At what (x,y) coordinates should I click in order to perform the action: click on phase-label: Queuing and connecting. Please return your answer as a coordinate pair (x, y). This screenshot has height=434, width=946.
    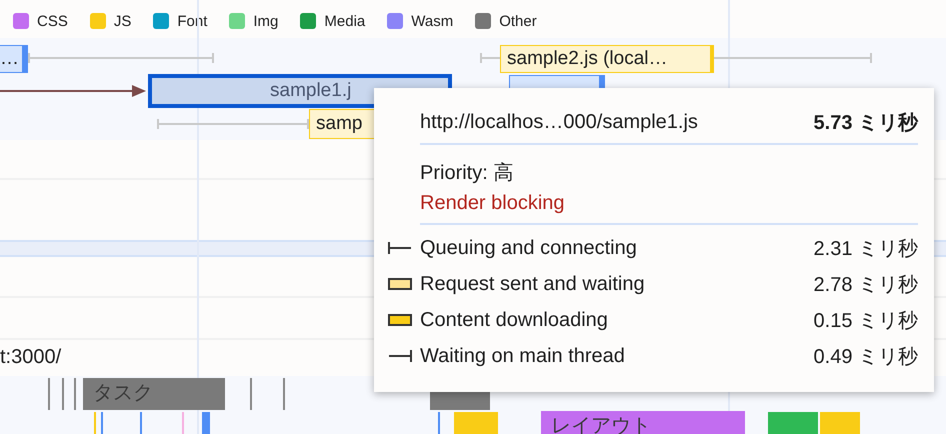
    Looking at the image, I should click on (529, 248).